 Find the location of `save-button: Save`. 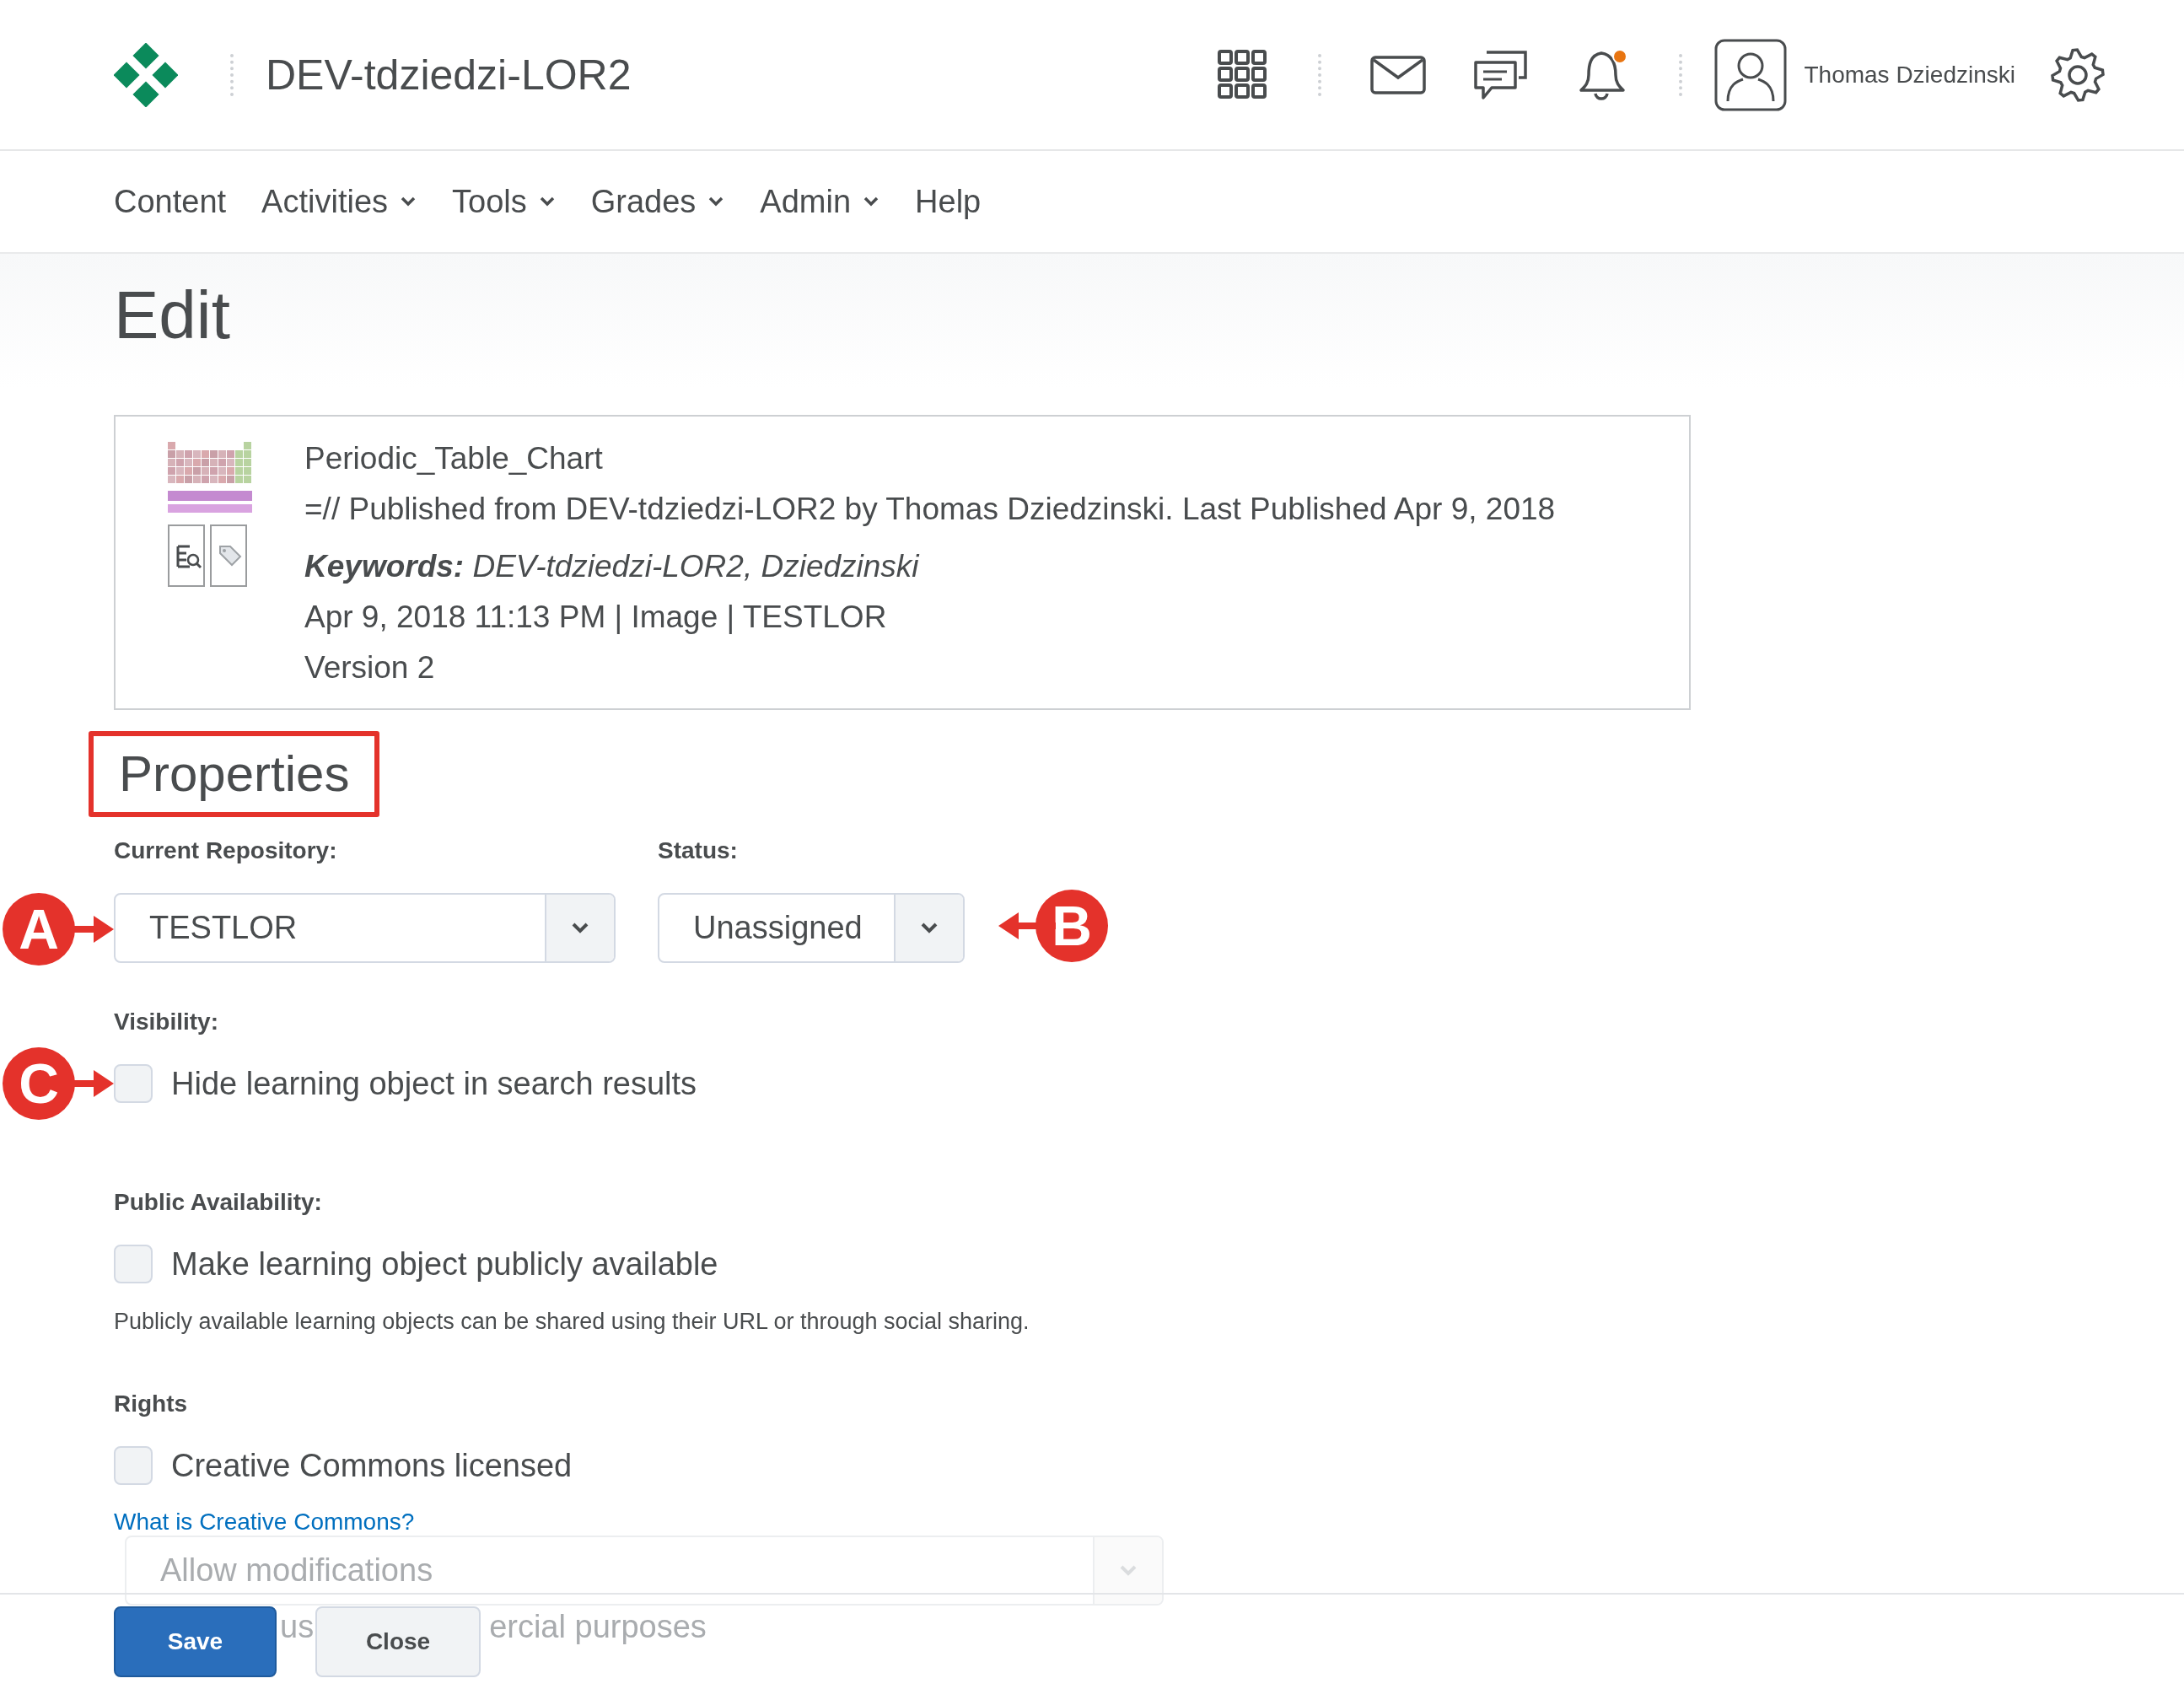

save-button: Save is located at coordinates (196, 1641).